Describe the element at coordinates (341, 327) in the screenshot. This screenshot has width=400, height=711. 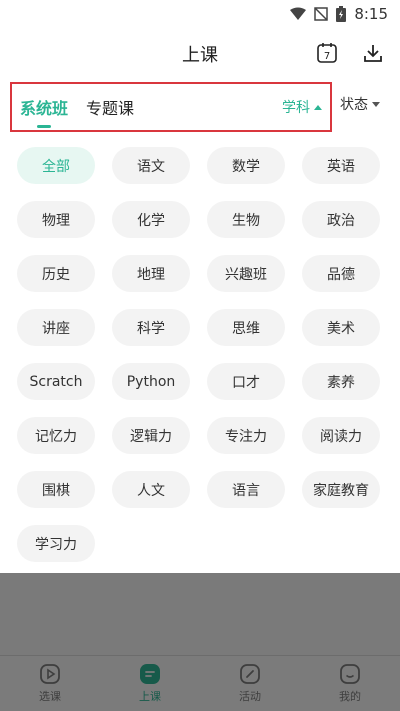
I see `subject-chip: 美术` at that location.